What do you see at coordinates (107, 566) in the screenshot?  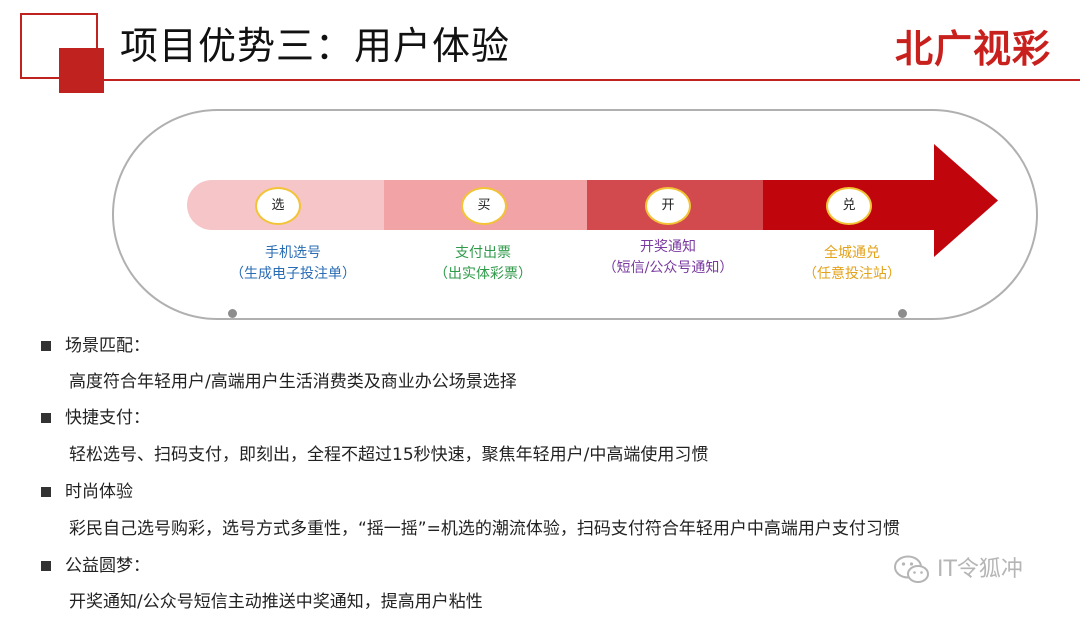 I see `feature-title-charity: 公益圆梦：` at bounding box center [107, 566].